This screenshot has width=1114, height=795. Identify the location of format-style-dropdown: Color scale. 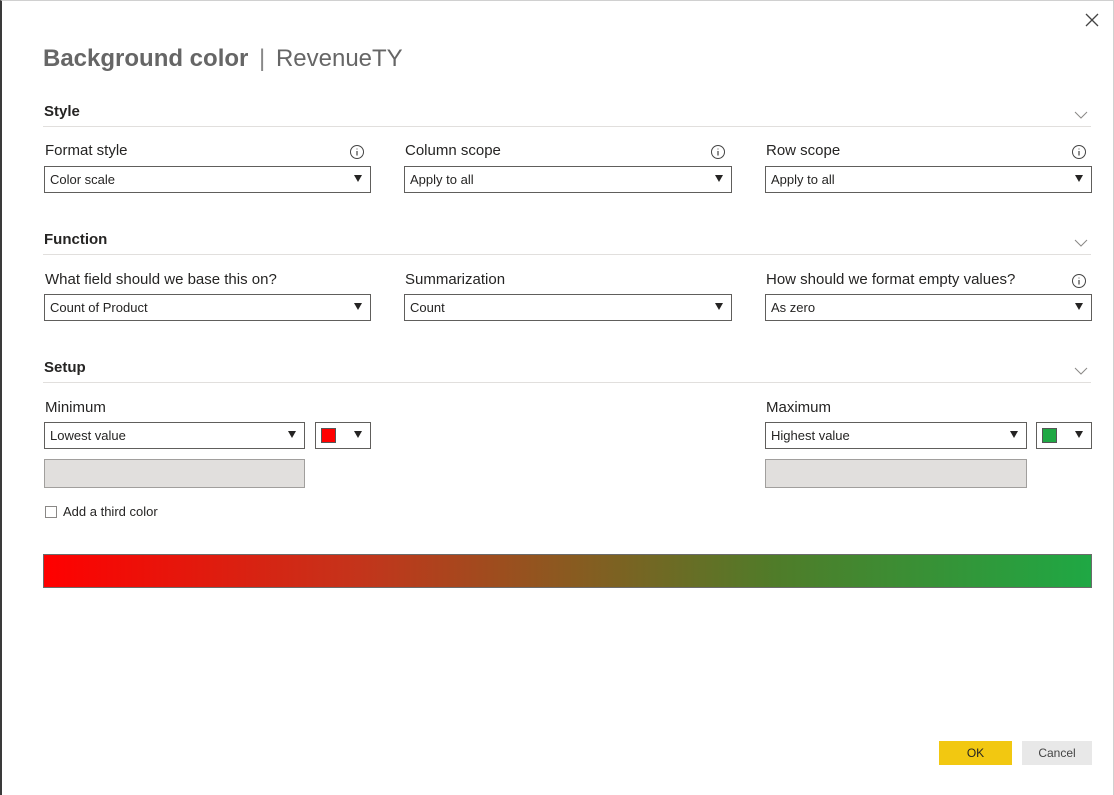
(207, 179).